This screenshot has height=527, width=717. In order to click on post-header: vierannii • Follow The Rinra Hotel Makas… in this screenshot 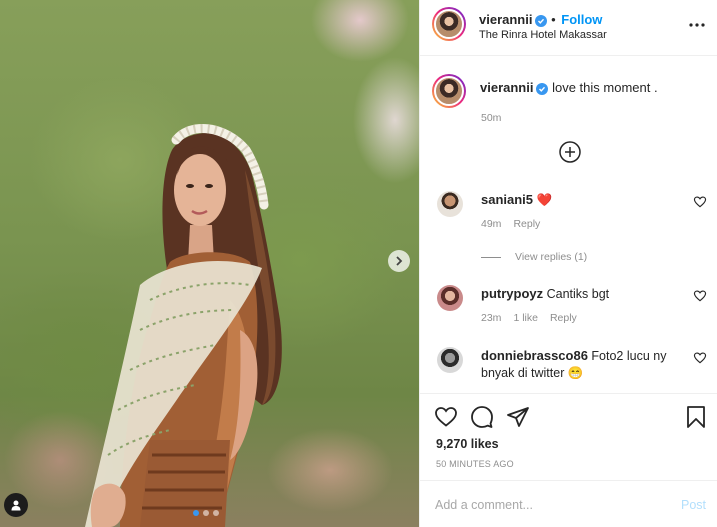, I will do `click(568, 28)`.